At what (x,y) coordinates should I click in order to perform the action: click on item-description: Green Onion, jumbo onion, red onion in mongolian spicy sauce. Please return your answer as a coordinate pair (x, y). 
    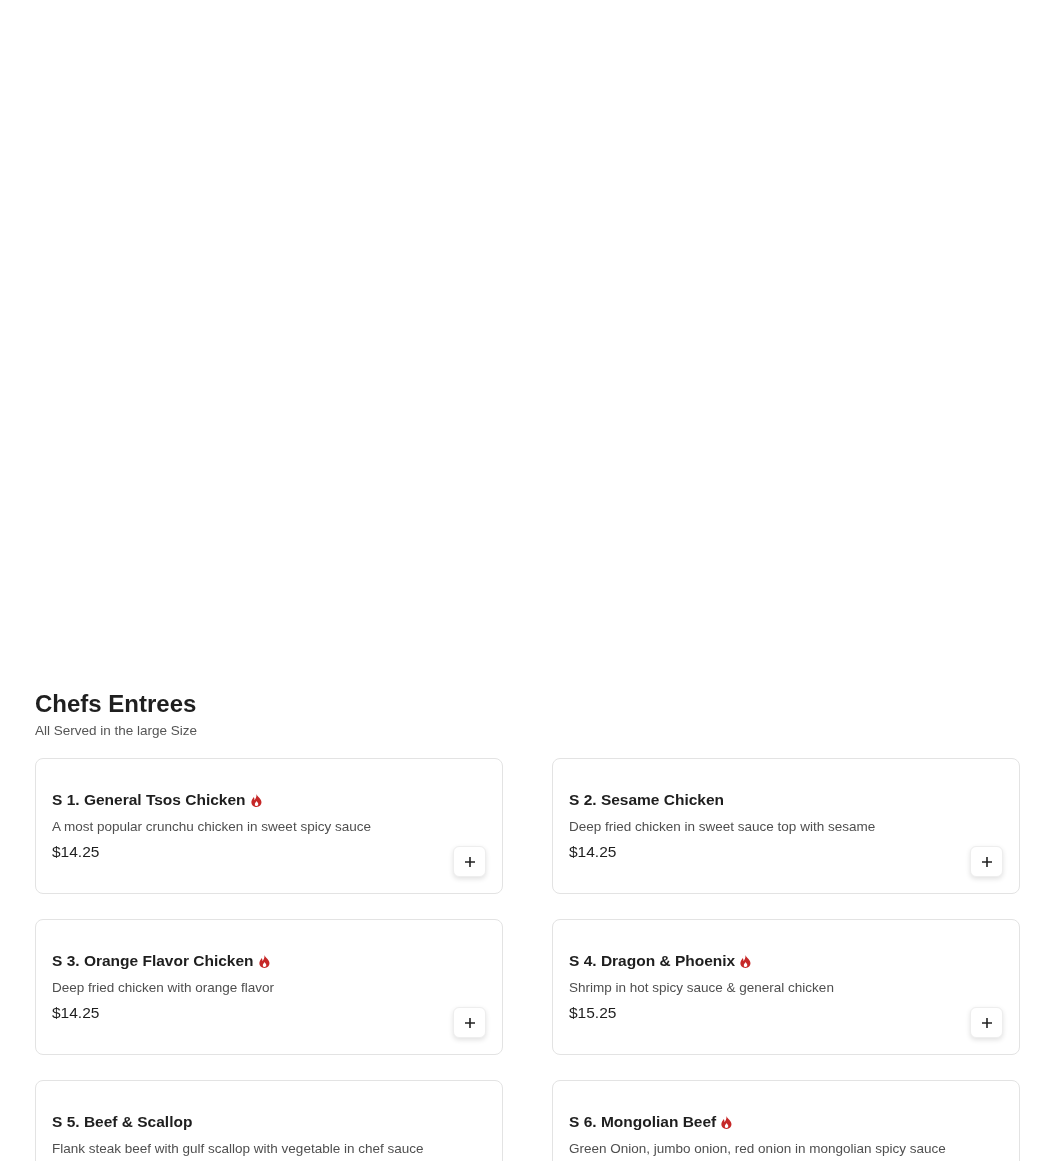
    Looking at the image, I should click on (758, 1148).